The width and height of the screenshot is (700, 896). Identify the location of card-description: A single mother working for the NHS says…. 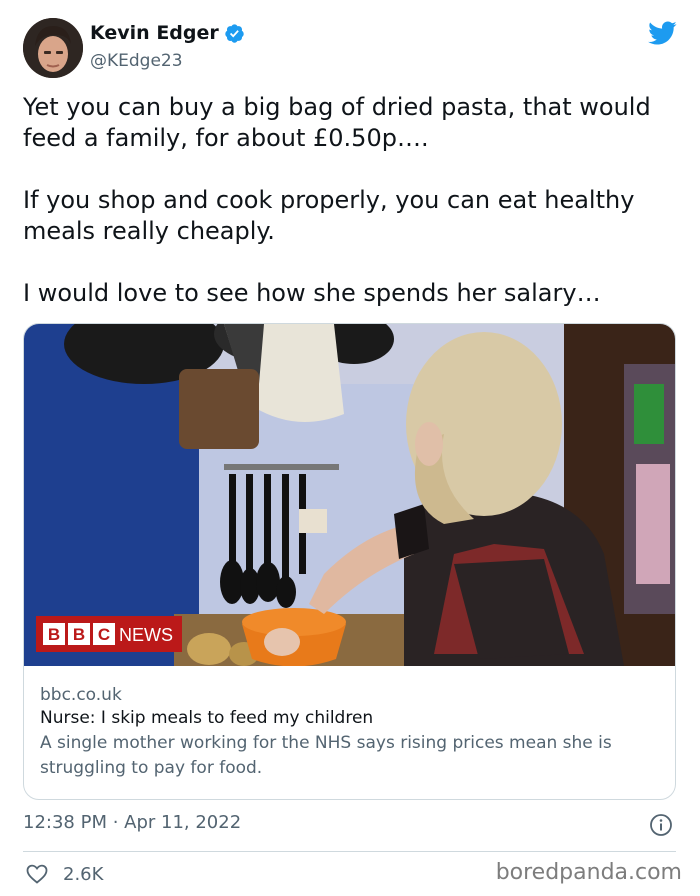
(326, 755).